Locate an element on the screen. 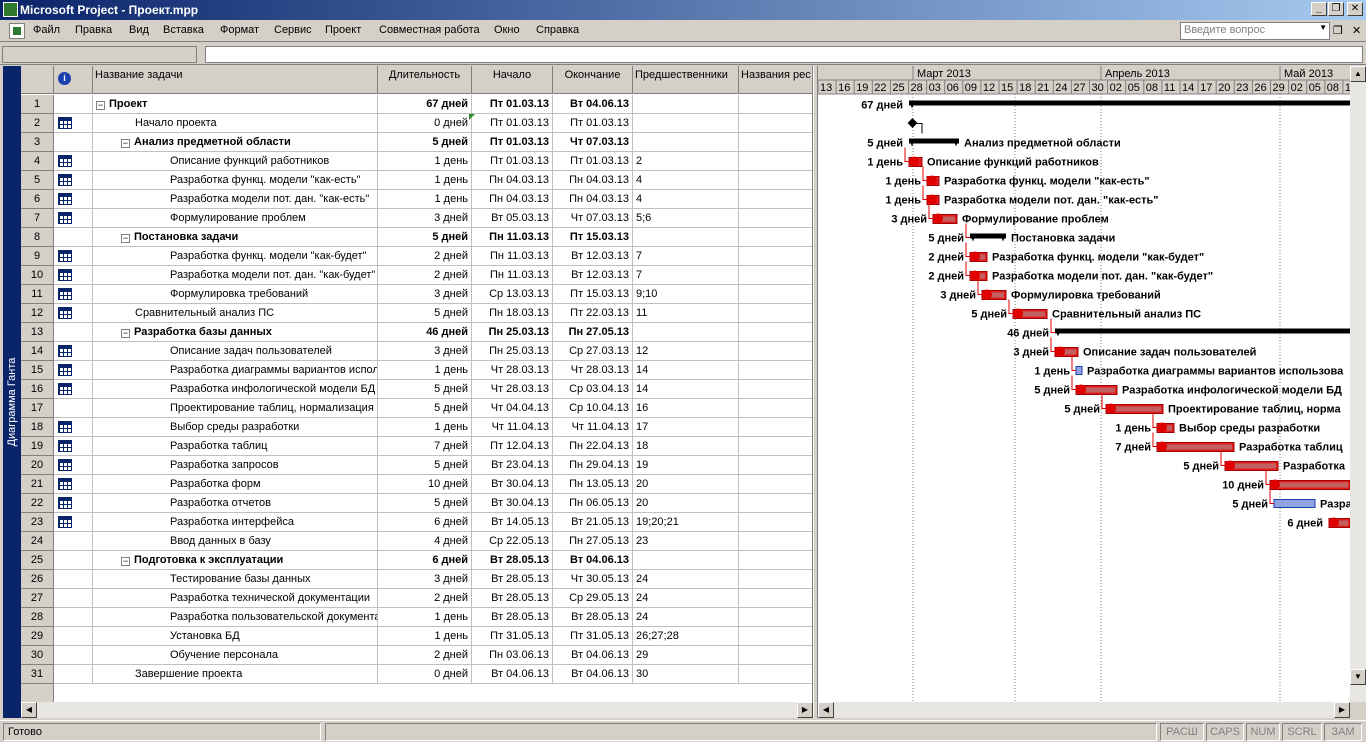 This screenshot has width=1366, height=742. task-predecessors: 14 is located at coordinates (686, 389).